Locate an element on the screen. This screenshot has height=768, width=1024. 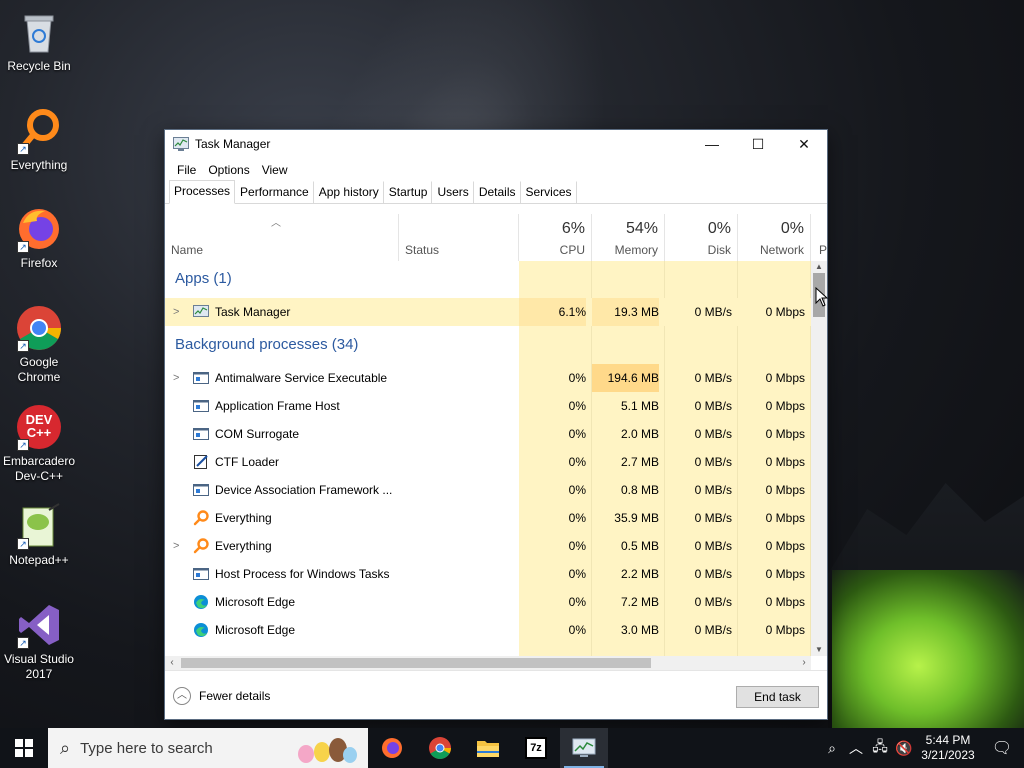
taskbar-clock: 5:44 PM 3/21/2023 is located at coordinates (948, 748).